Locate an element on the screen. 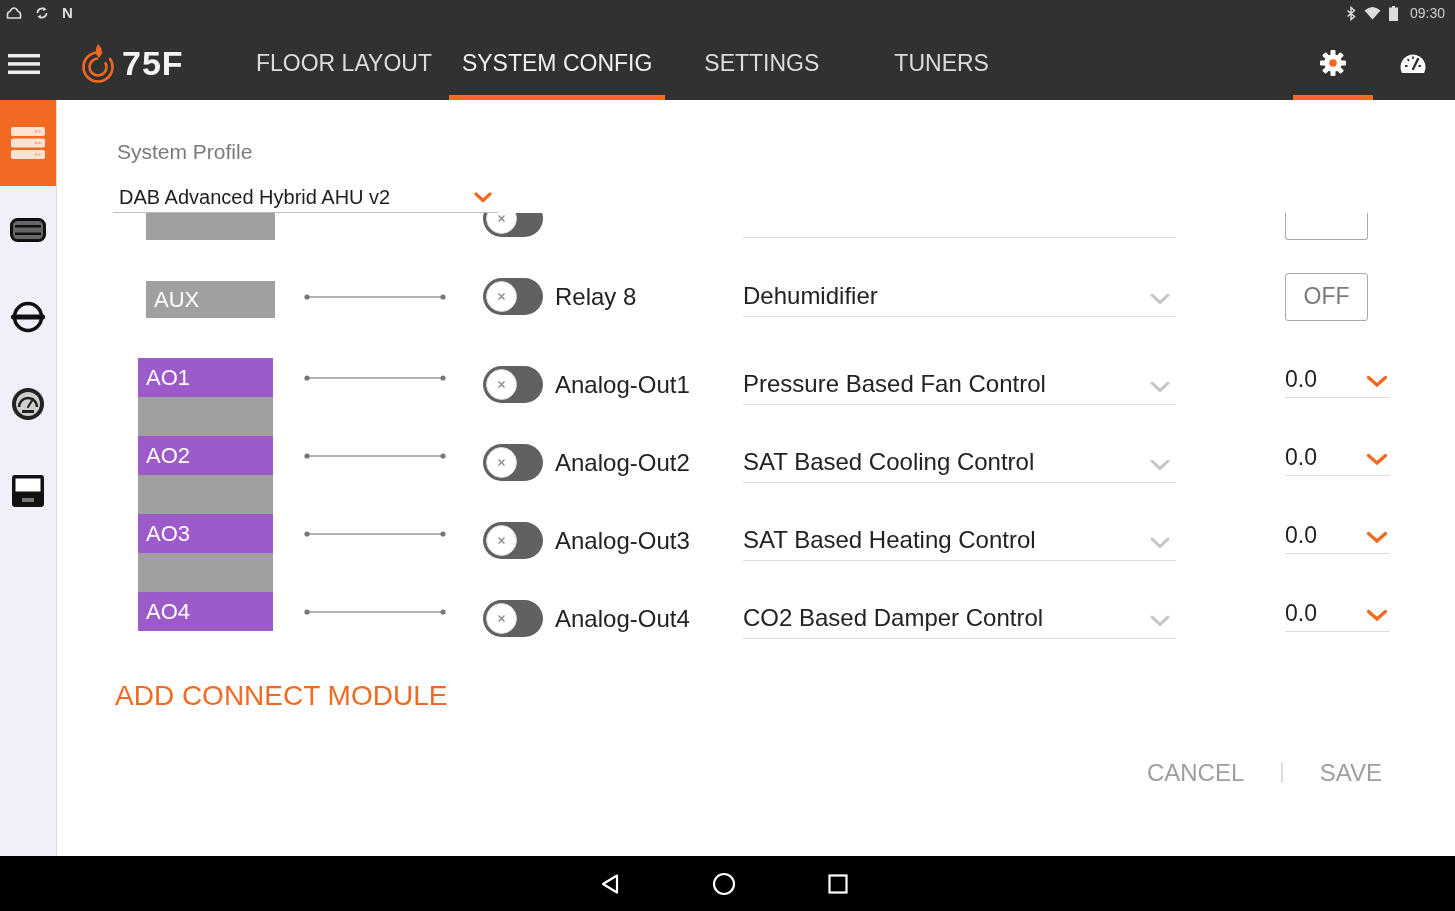 This screenshot has width=1455, height=911. function-dropdown: SAT Based Heating Control is located at coordinates (959, 540).